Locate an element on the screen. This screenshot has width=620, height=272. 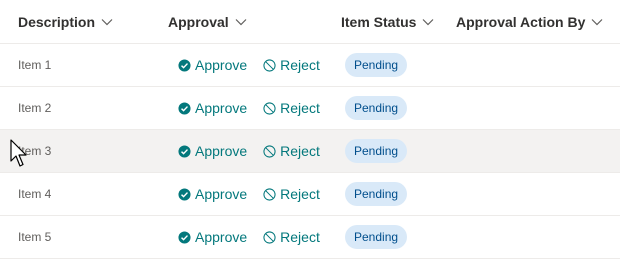
item-description: Item 5 is located at coordinates (35, 237).